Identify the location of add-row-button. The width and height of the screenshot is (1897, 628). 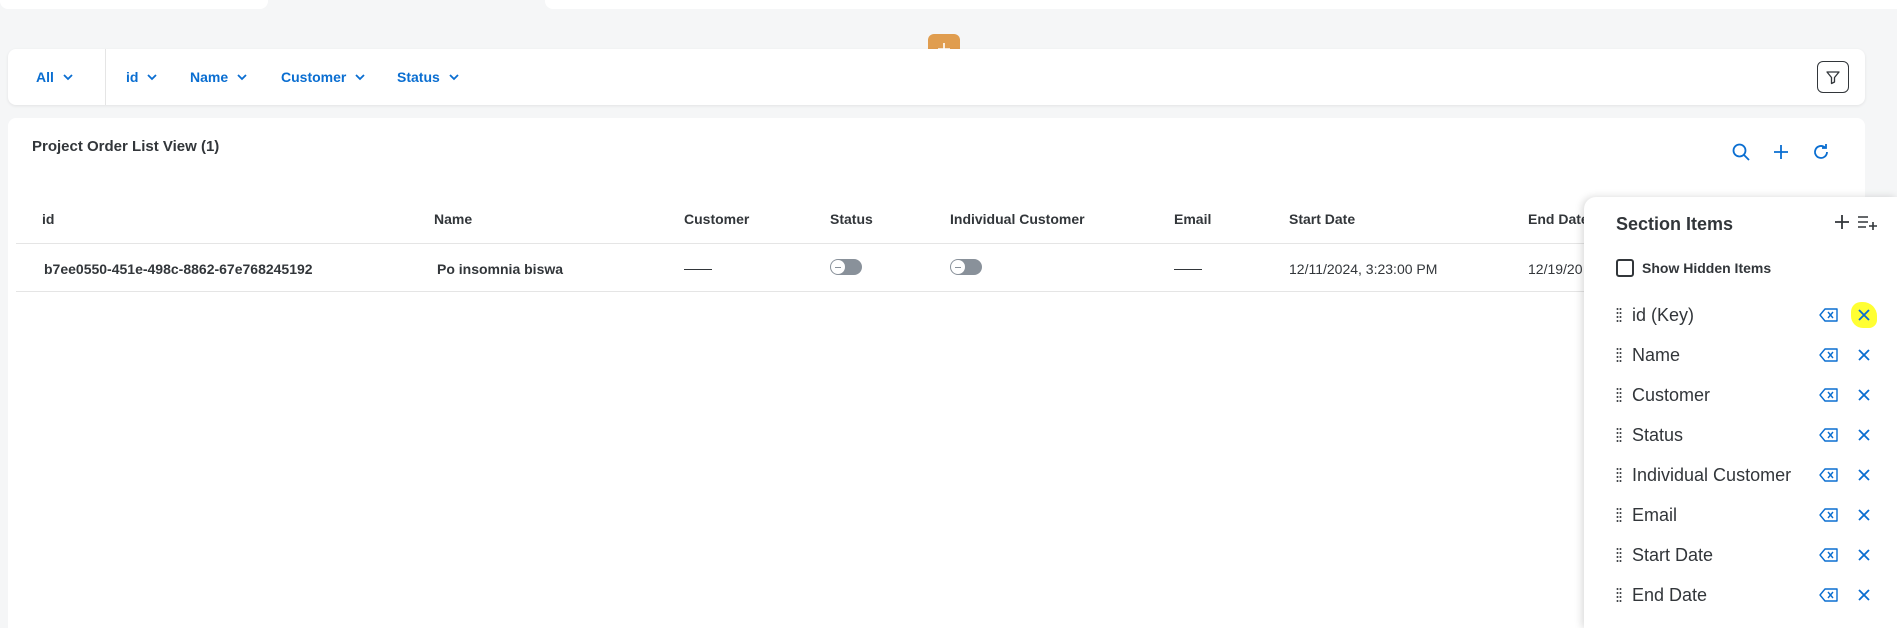
(1781, 152).